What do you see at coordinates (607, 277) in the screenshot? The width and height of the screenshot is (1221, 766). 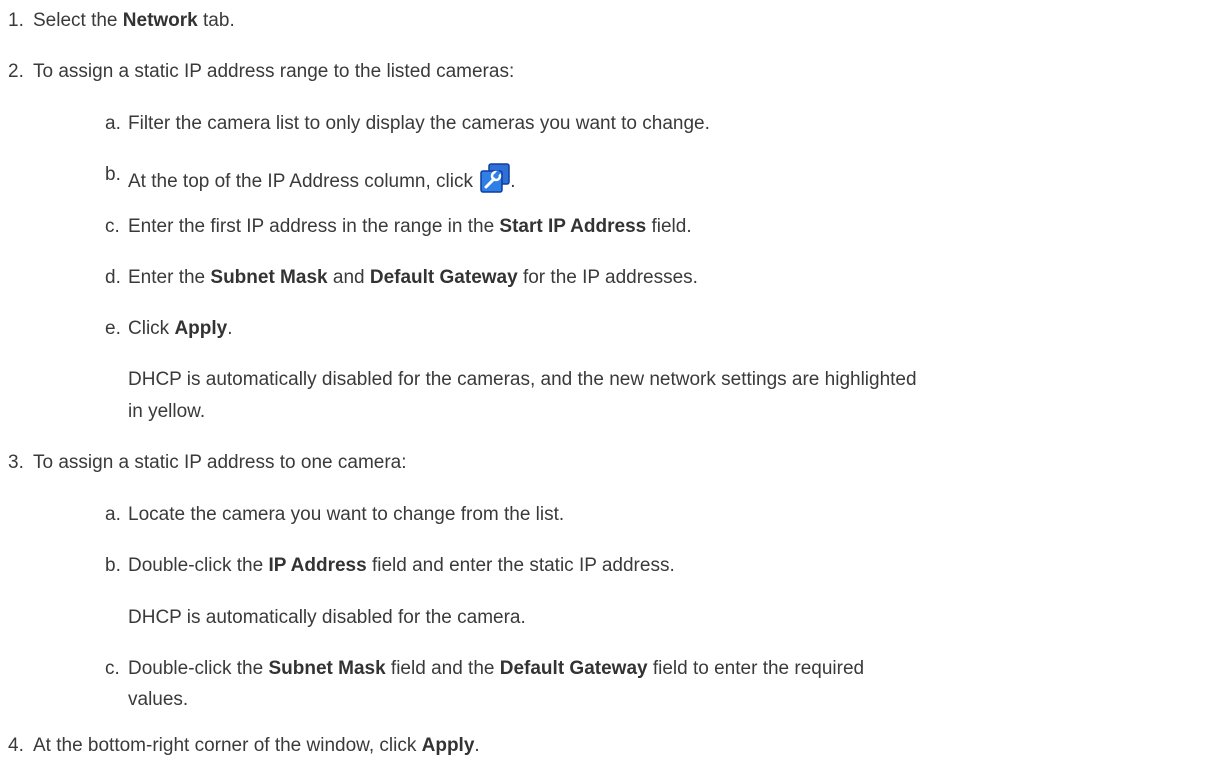 I see `step-2d-post: for the IP addresses.` at bounding box center [607, 277].